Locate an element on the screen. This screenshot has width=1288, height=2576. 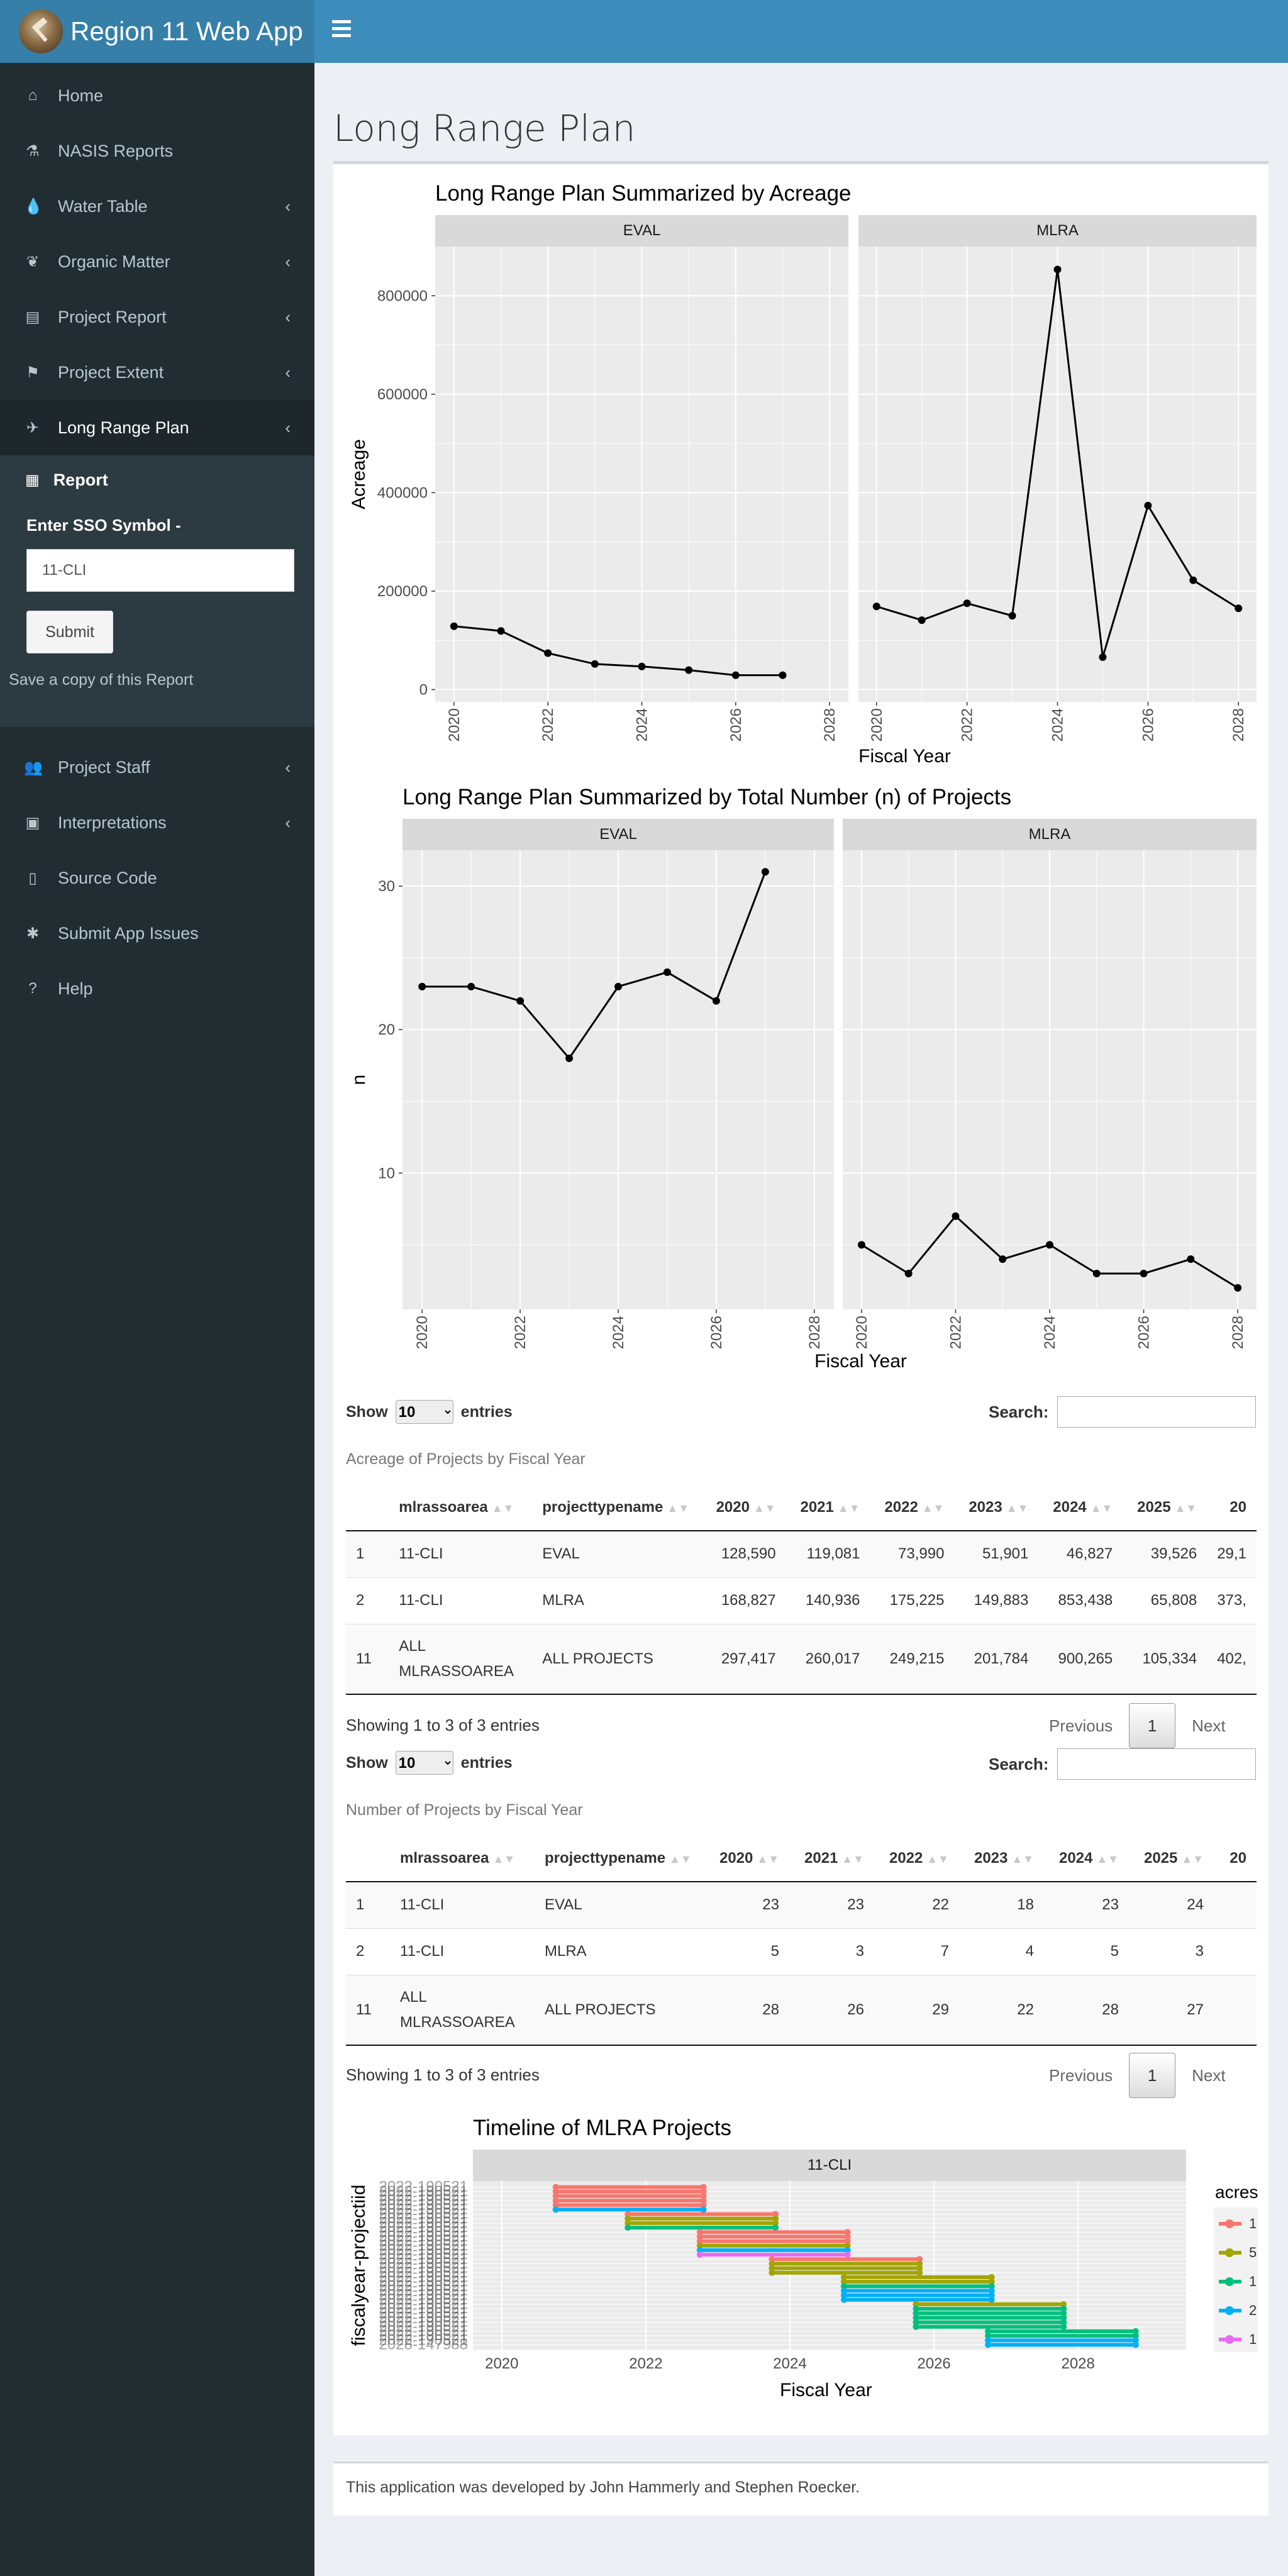
submit-button: Submit is located at coordinates (69, 632).